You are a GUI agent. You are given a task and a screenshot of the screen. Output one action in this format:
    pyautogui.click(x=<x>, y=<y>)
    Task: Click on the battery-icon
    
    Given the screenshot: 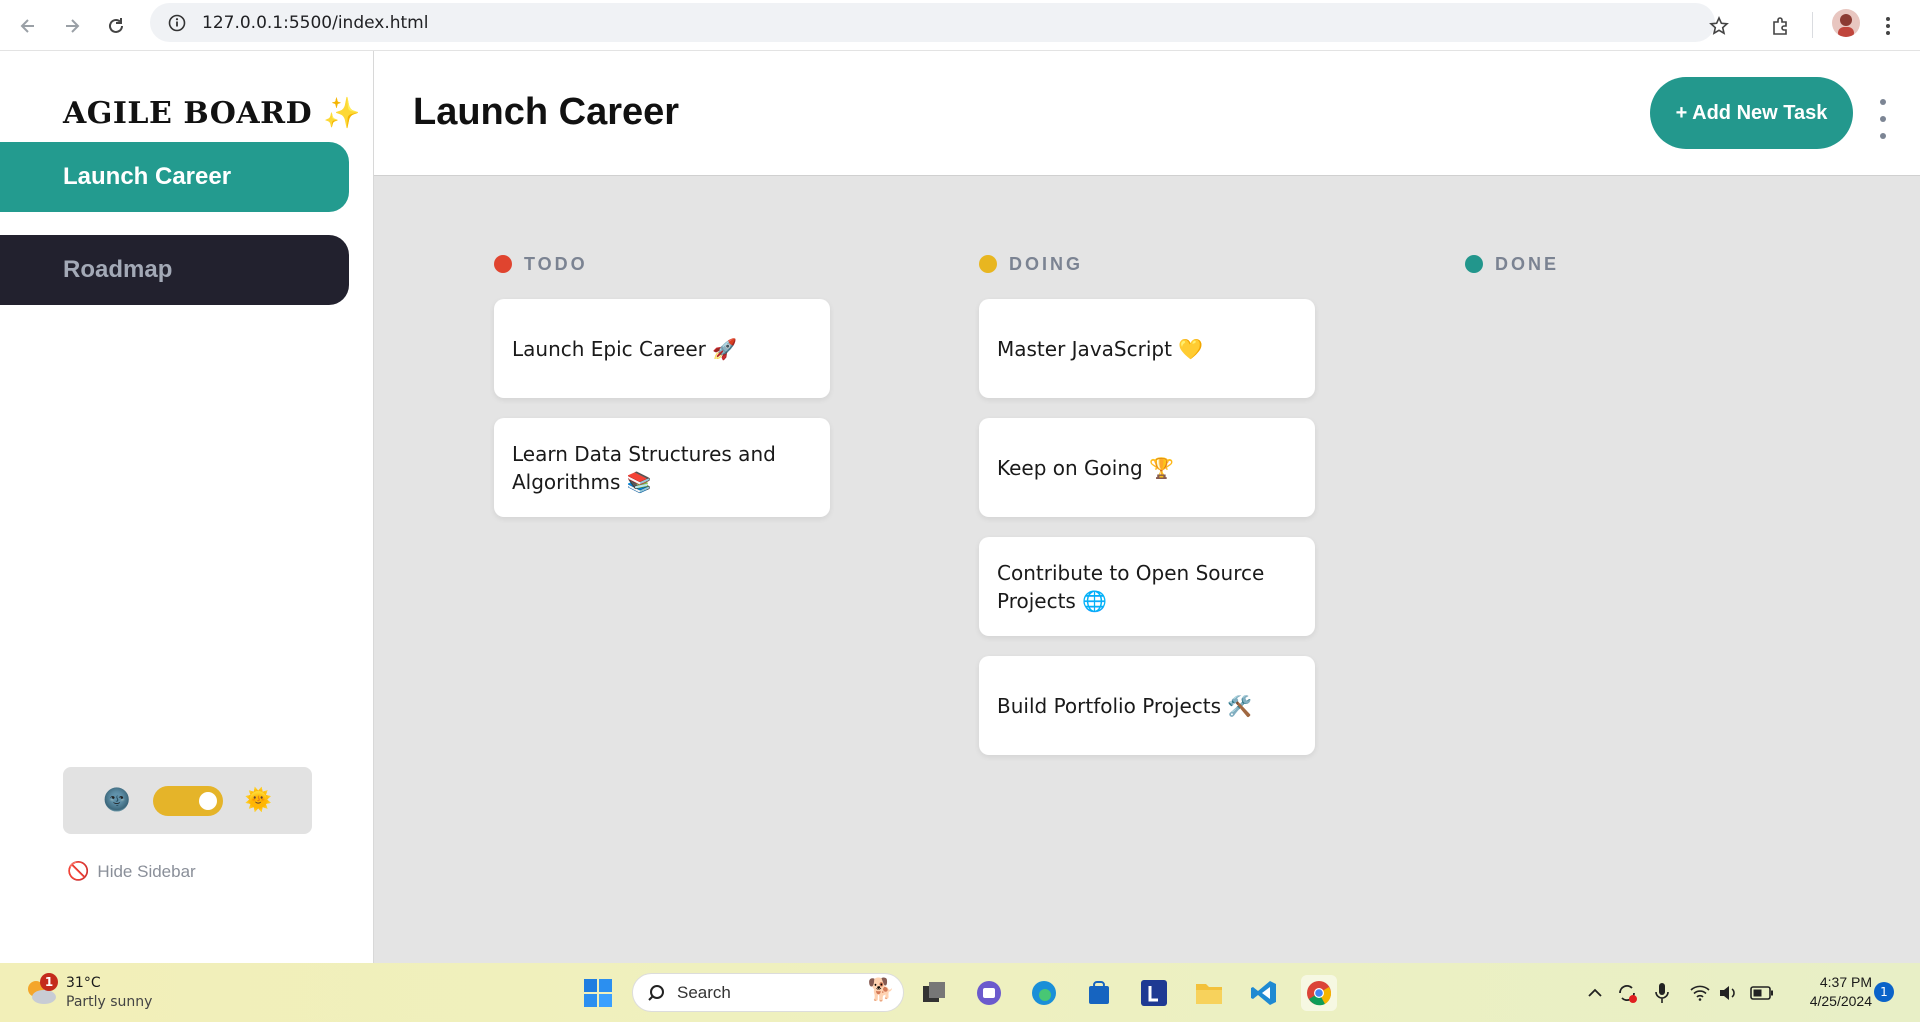 What is the action you would take?
    pyautogui.click(x=1762, y=993)
    